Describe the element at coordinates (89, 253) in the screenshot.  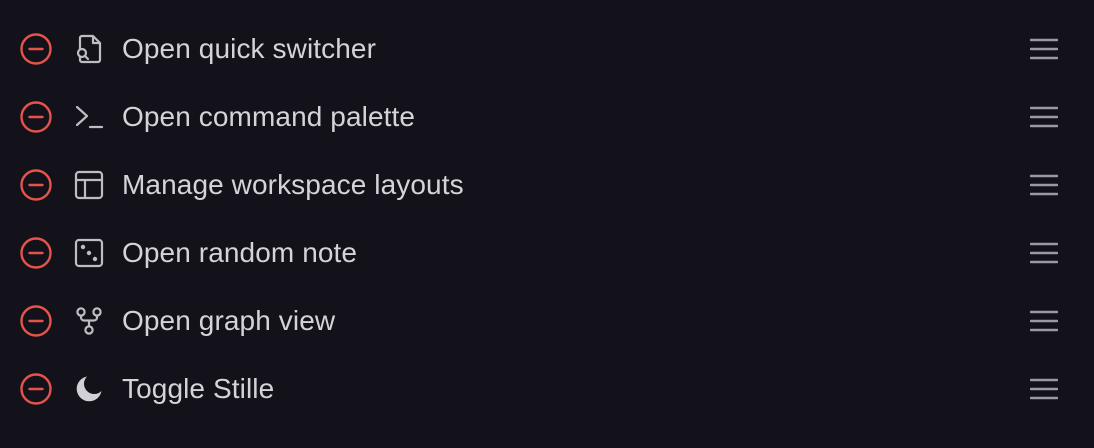
I see `dice-icon` at that location.